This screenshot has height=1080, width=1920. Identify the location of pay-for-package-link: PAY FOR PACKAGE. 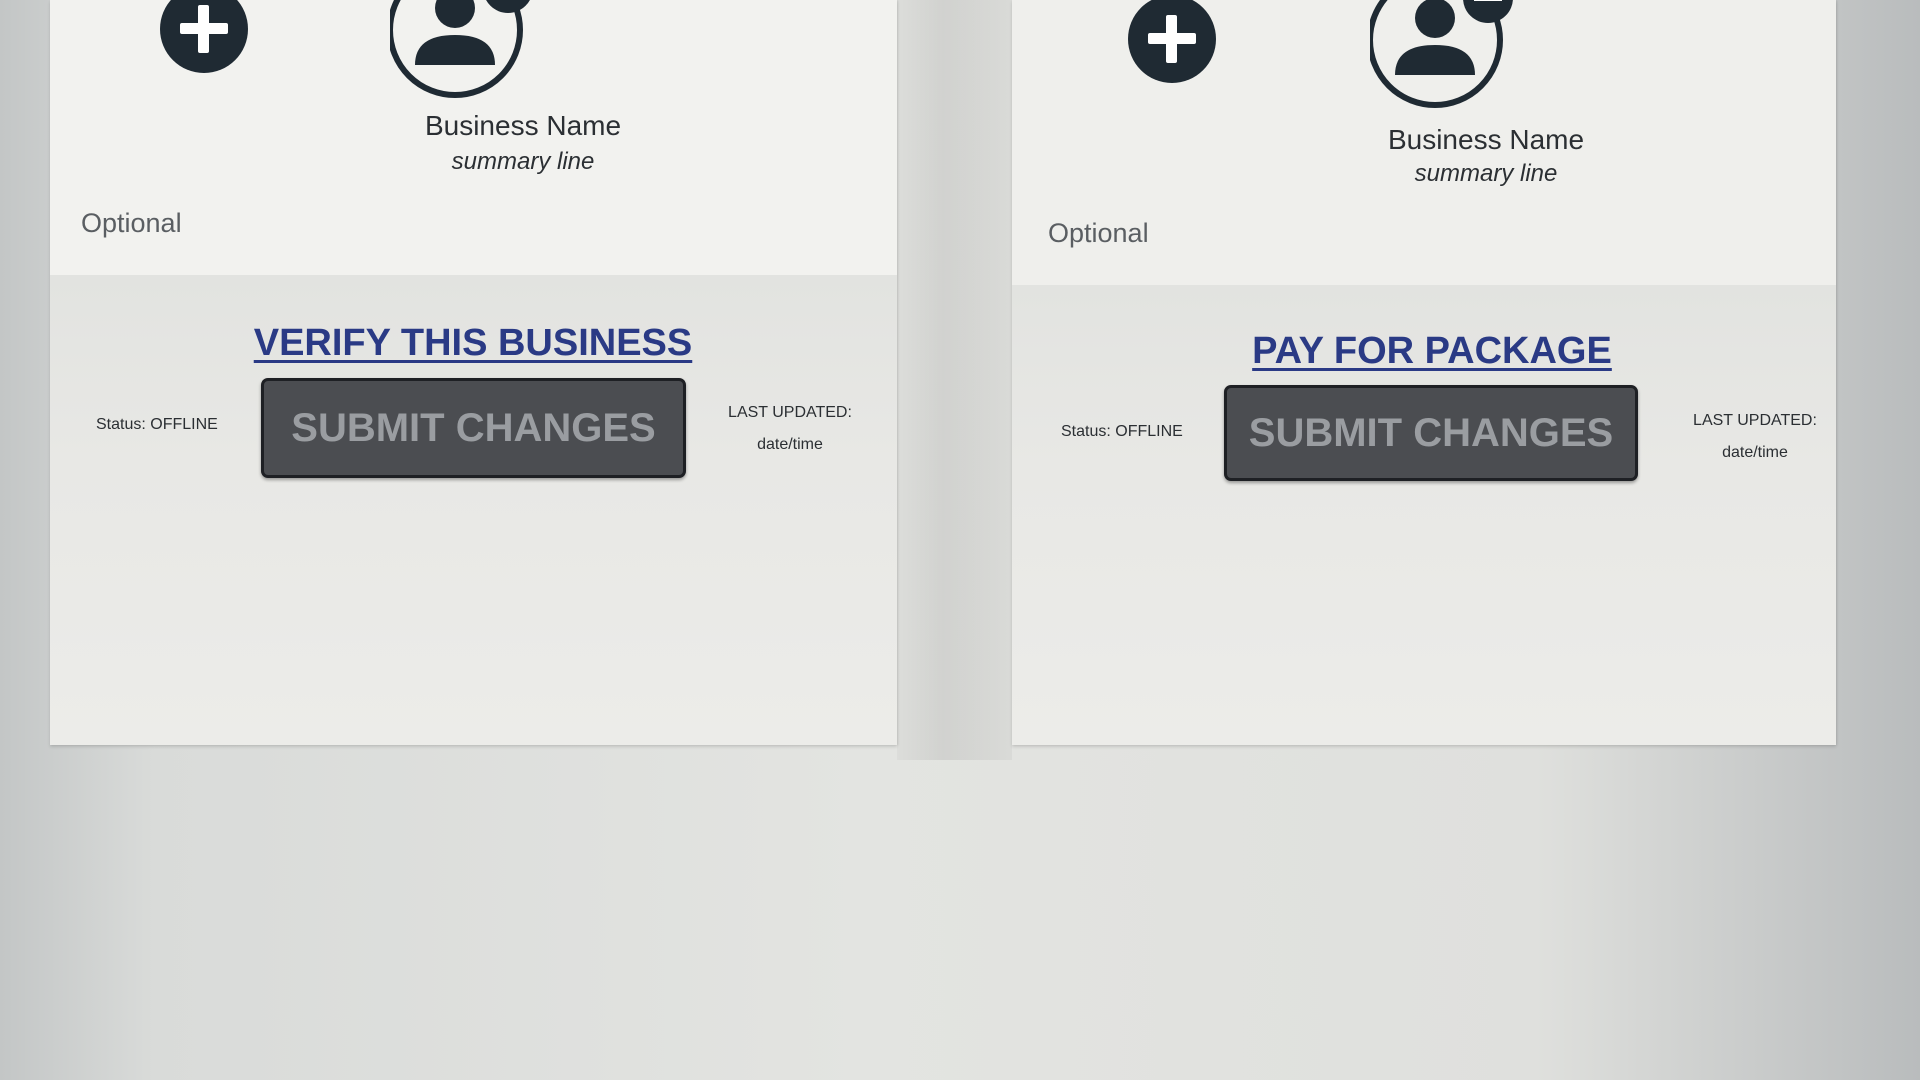
(1432, 351).